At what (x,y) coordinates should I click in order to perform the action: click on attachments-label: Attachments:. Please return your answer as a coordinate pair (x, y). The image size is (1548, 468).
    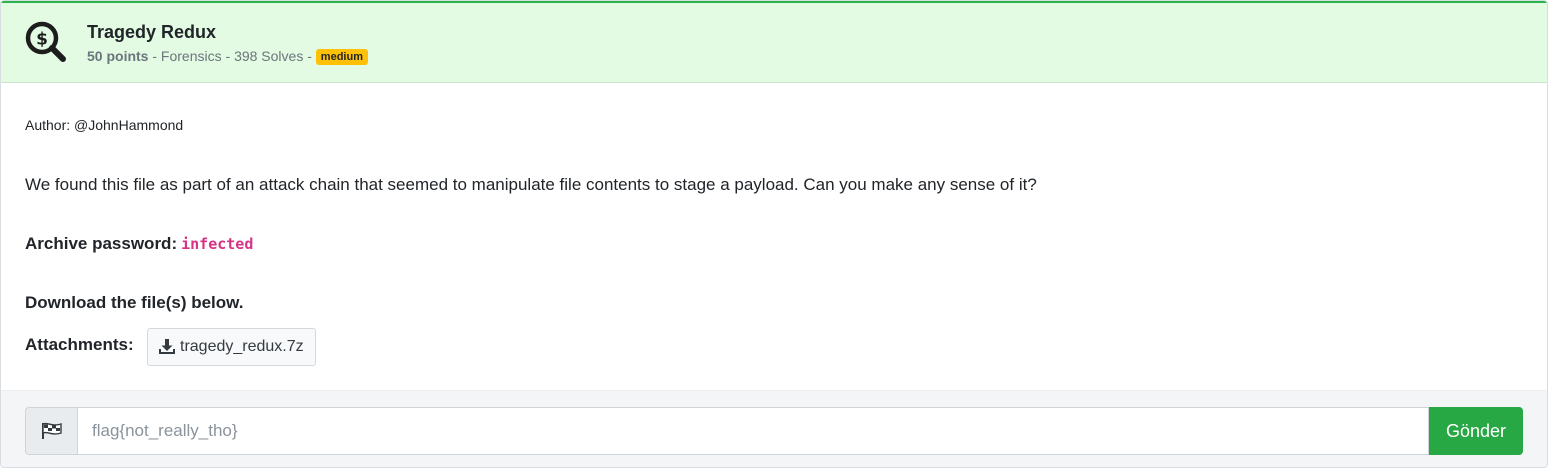
    Looking at the image, I should click on (79, 344).